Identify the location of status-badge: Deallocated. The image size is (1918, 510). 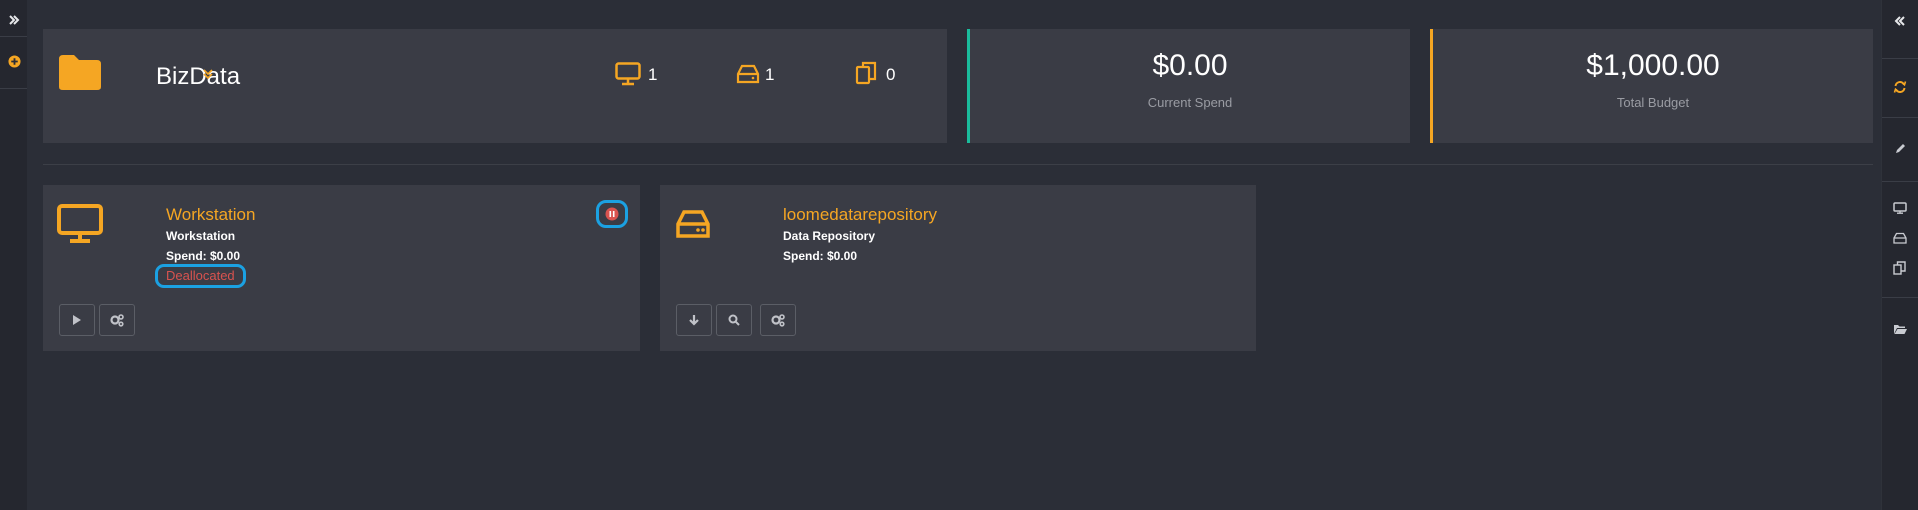
(200, 276).